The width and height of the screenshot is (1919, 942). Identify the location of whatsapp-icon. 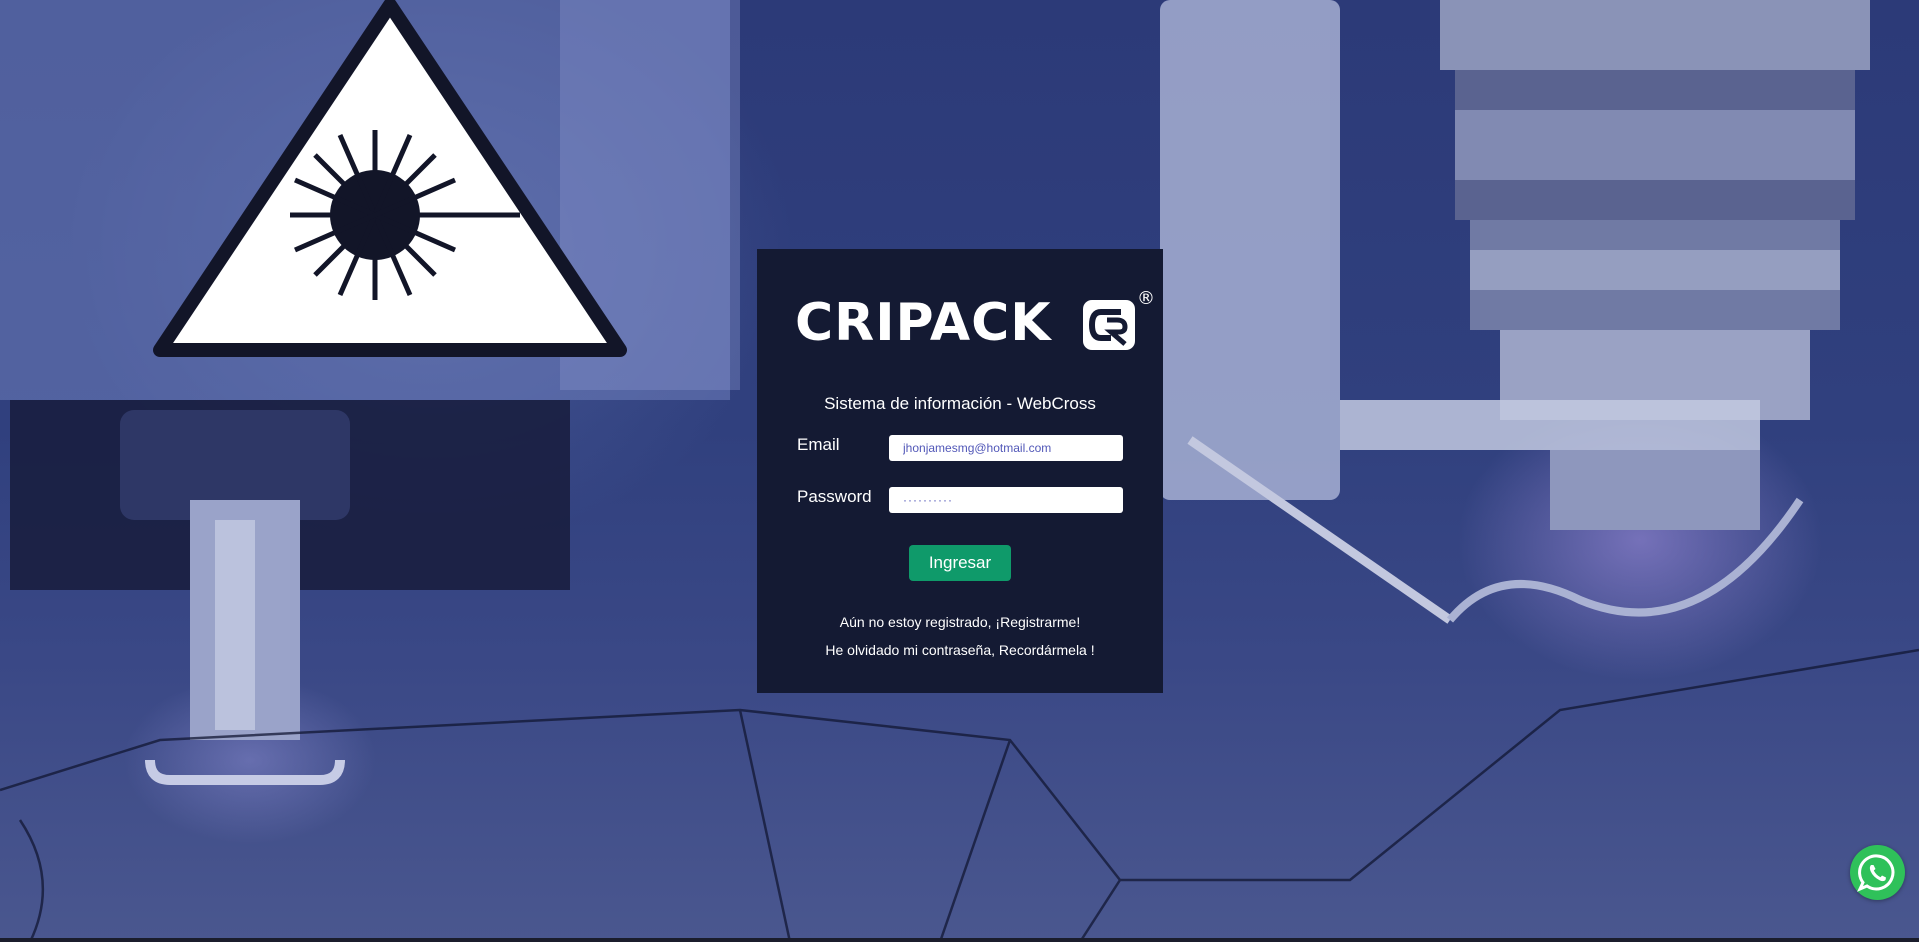
(1876, 873).